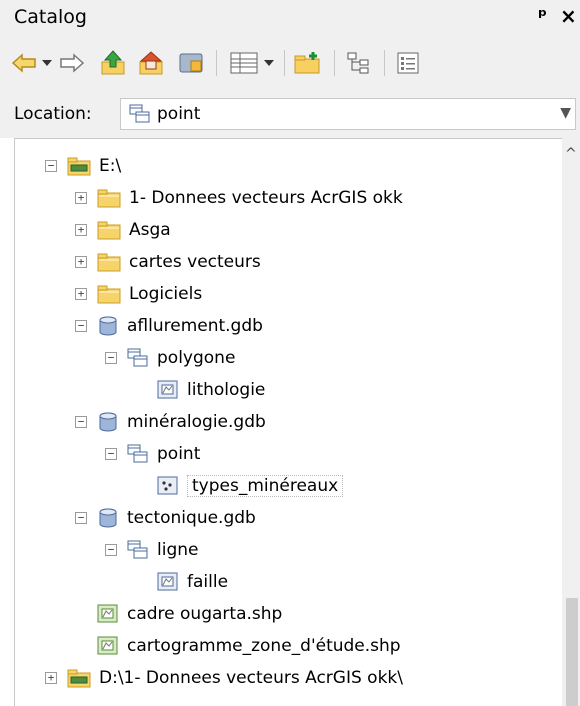  Describe the element at coordinates (152, 454) in the screenshot. I see `tree-node: − point` at that location.